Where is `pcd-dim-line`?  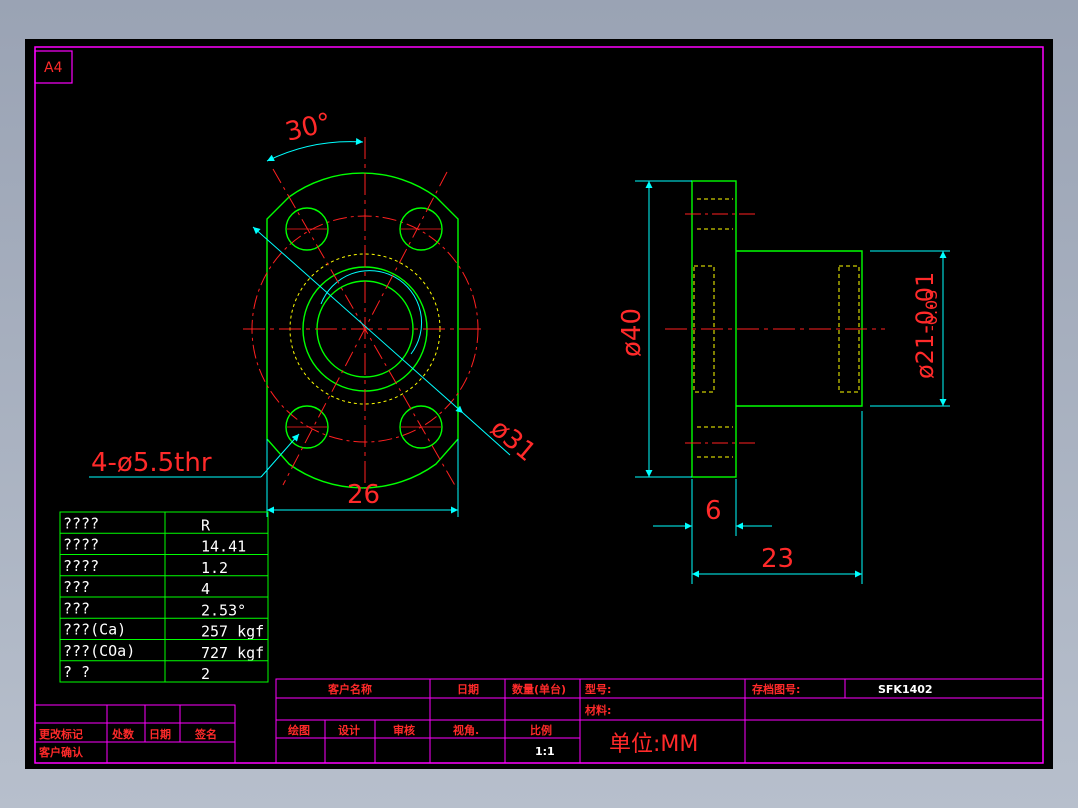 pcd-dim-line is located at coordinates (358, 320).